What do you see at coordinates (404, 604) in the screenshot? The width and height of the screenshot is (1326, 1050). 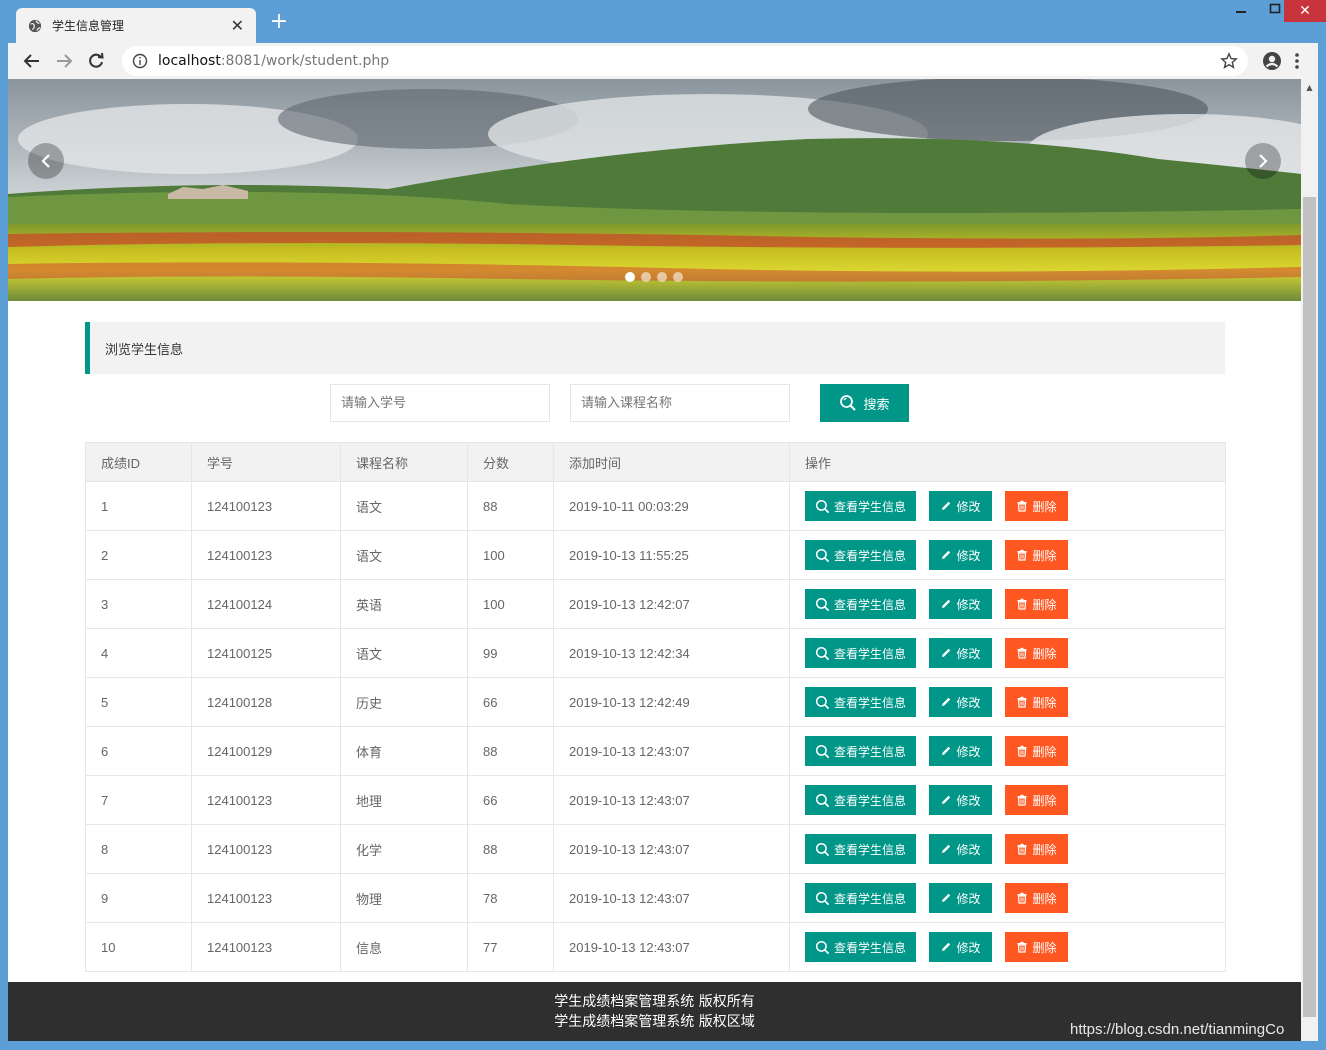 I see `cell-course: 英语` at bounding box center [404, 604].